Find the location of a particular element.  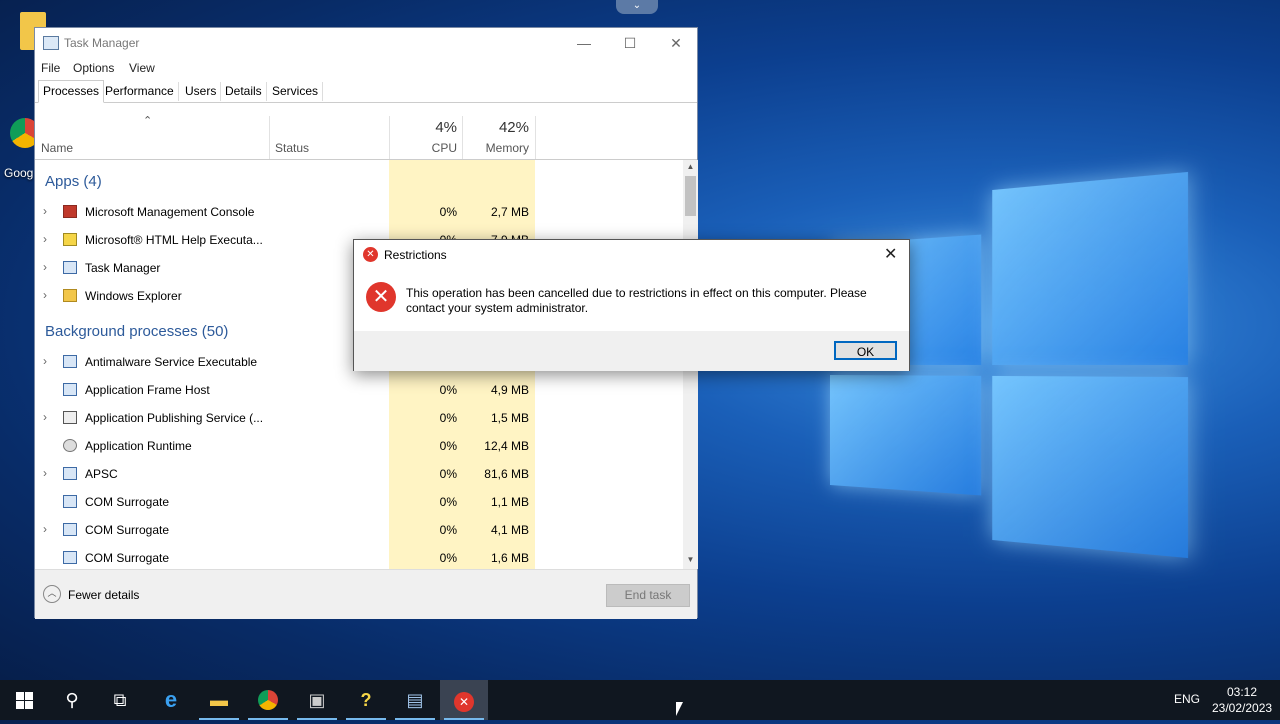

dialog-button-area: OK is located at coordinates (631, 351).